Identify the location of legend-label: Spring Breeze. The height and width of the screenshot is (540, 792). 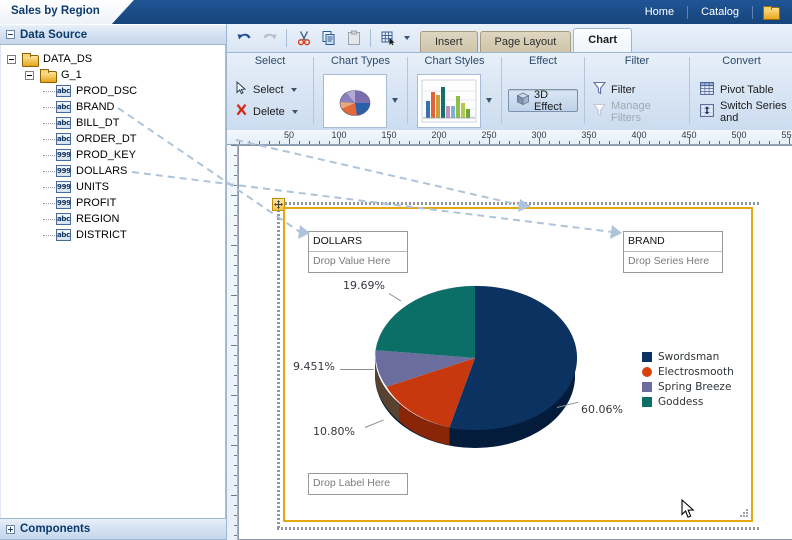
(695, 386).